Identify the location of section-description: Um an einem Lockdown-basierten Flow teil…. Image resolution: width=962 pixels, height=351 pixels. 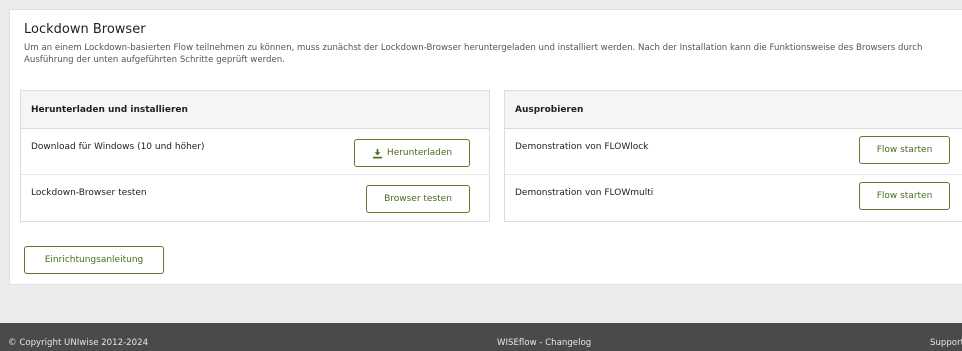
(473, 54).